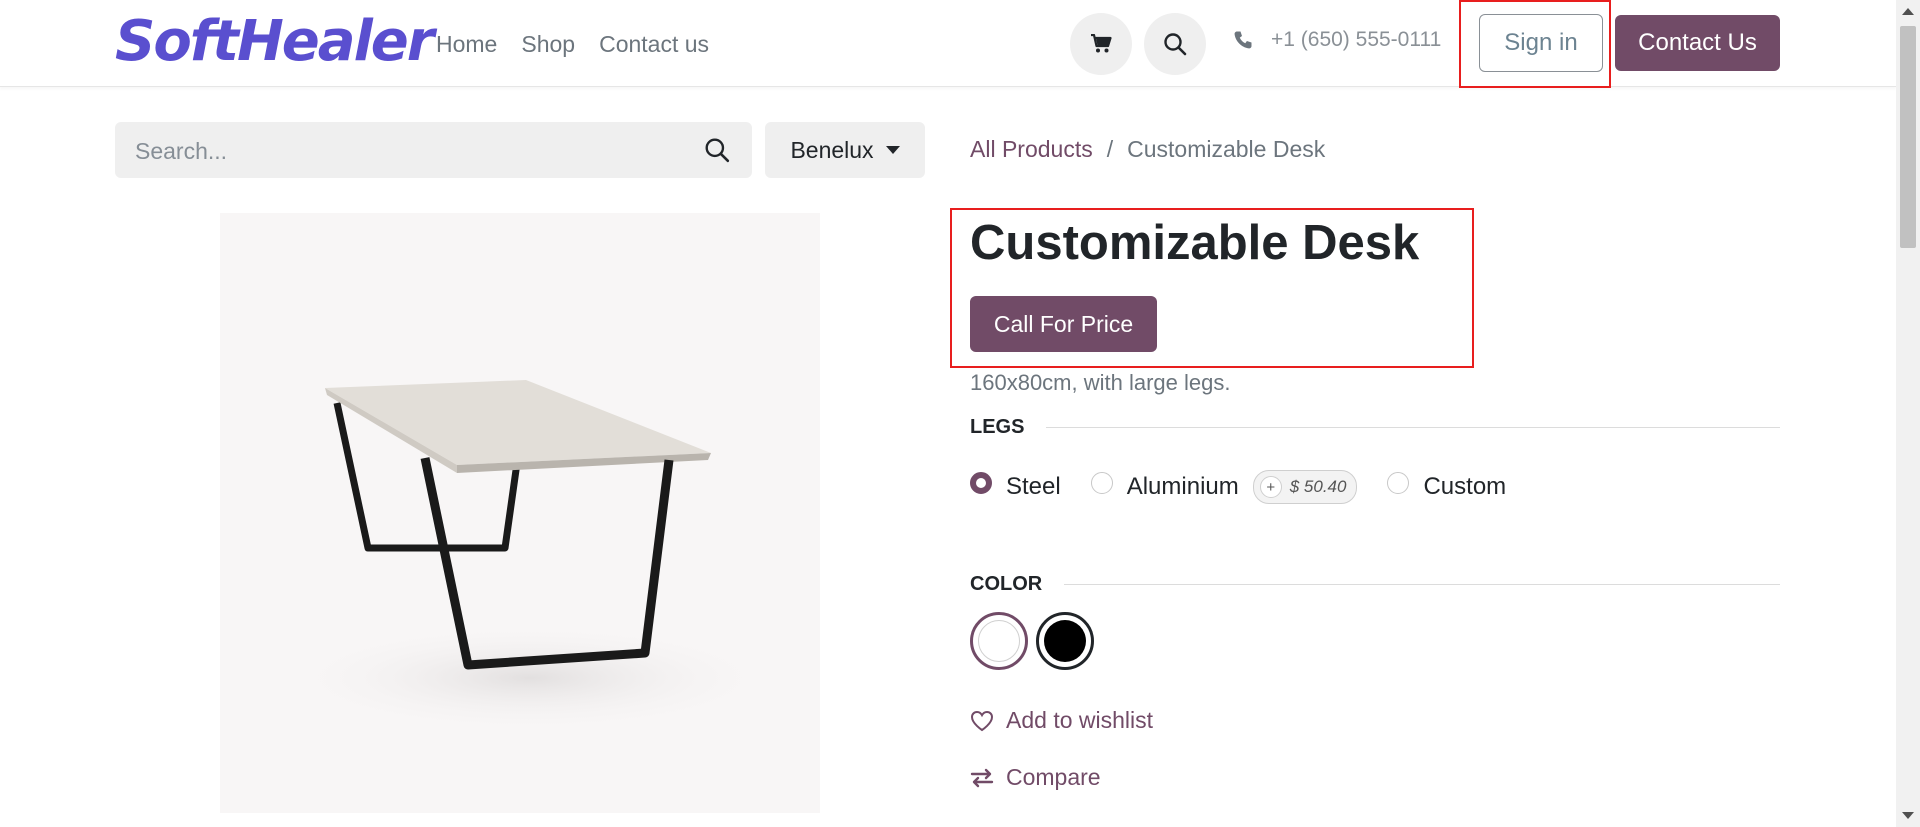  I want to click on nav-shop: Shop, so click(548, 44).